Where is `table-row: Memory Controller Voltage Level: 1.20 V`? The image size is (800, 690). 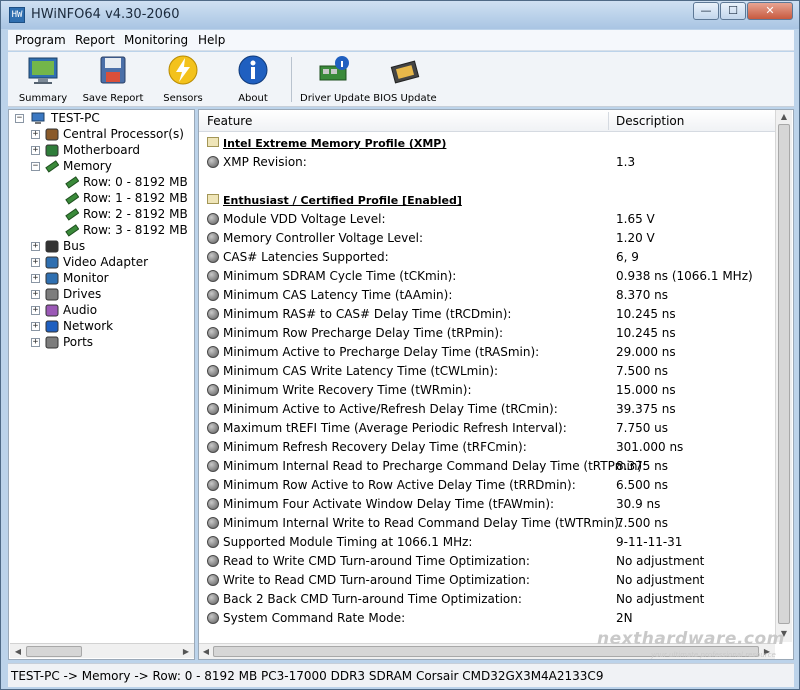 table-row: Memory Controller Voltage Level: 1.20 V is located at coordinates (487, 238).